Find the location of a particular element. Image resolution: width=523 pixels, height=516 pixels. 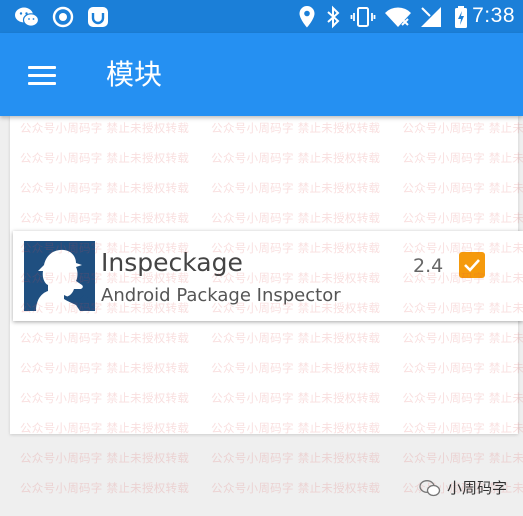

signal-icon is located at coordinates (431, 17).